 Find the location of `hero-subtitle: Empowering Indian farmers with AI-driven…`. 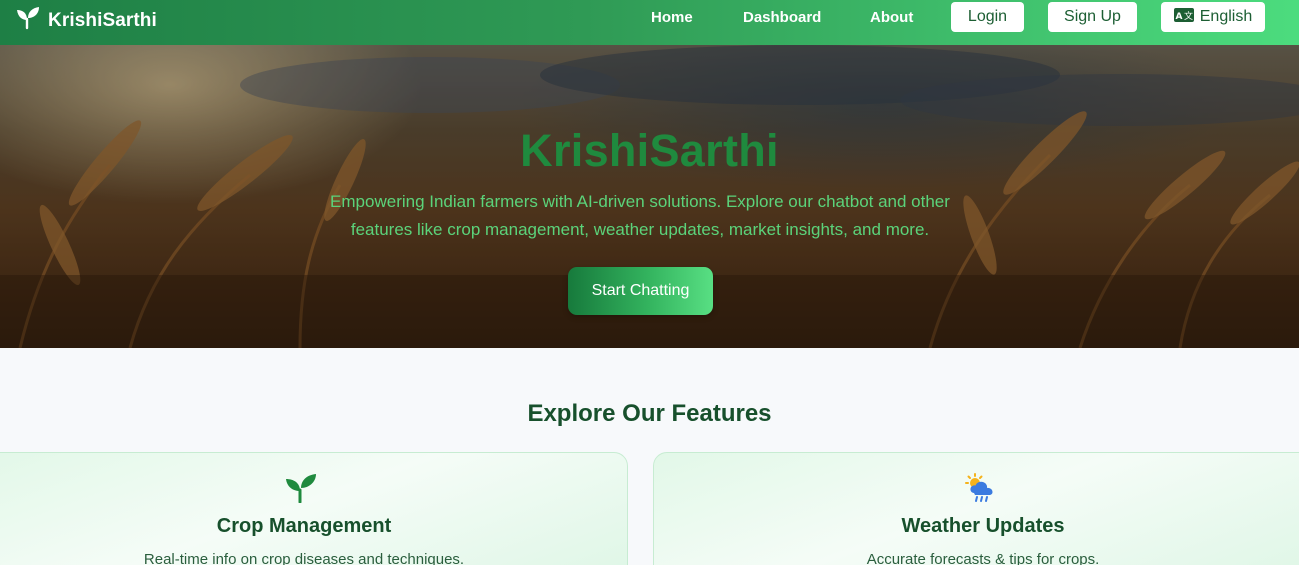

hero-subtitle: Empowering Indian farmers with AI-driven… is located at coordinates (640, 215).